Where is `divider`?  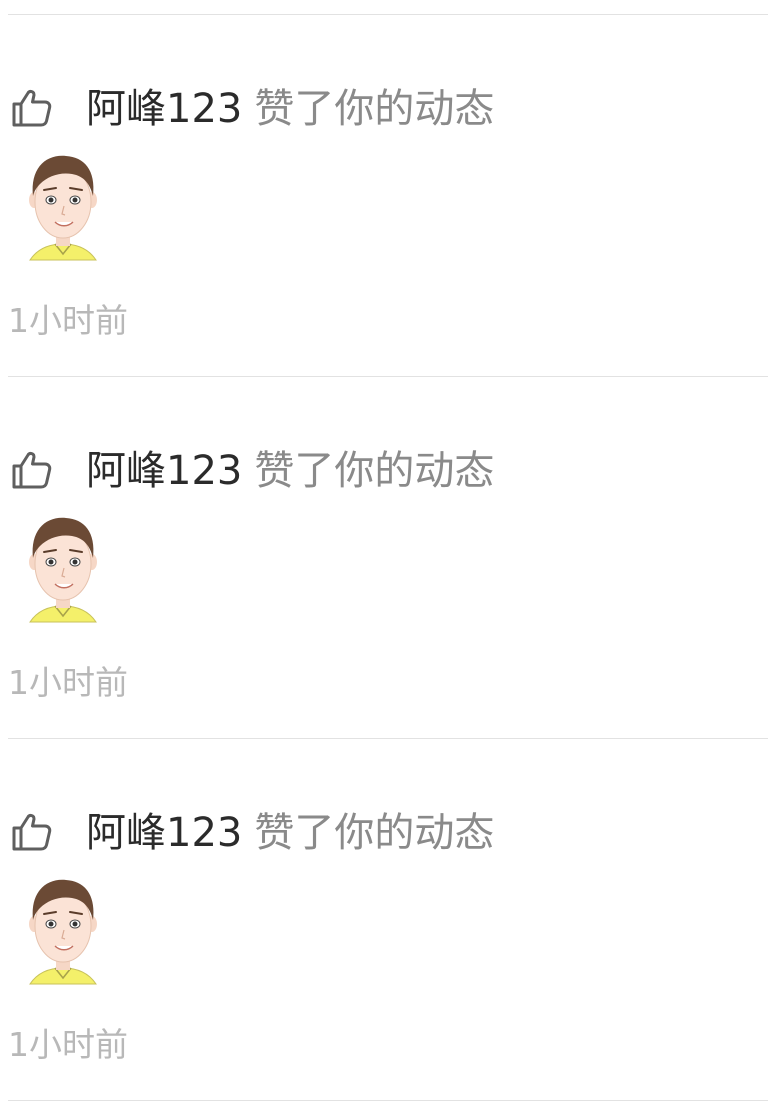
divider is located at coordinates (388, 1100).